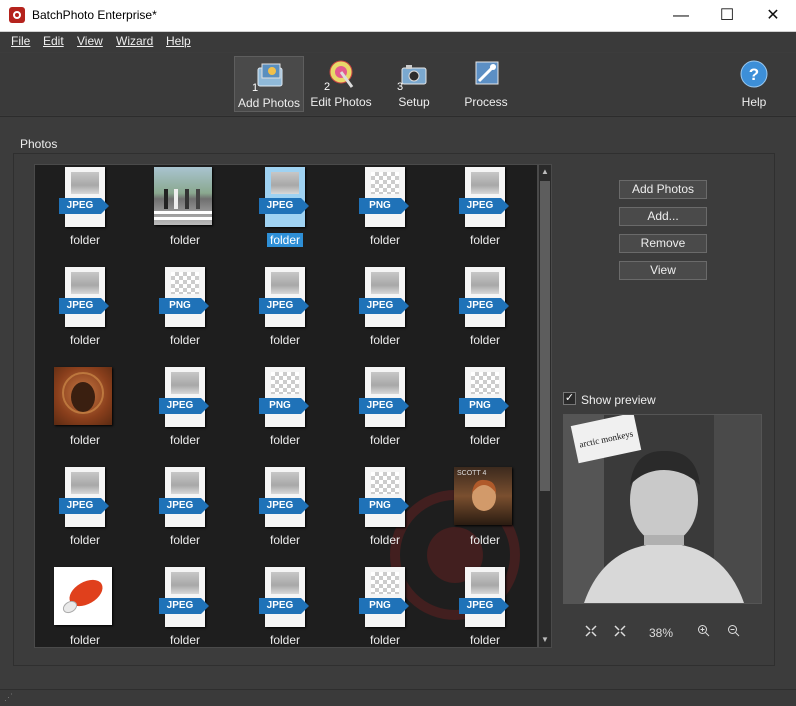 This screenshot has height=706, width=796. I want to click on close-button: ✕, so click(773, 15).